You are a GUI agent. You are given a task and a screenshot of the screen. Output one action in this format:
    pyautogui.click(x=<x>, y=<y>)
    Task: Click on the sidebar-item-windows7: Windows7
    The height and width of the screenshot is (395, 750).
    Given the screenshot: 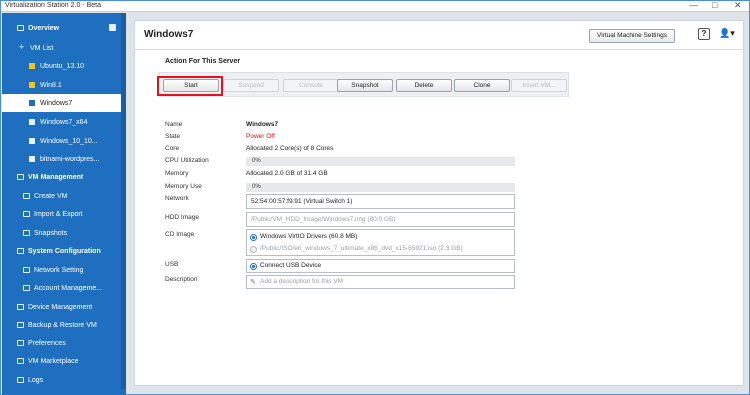 What is the action you would take?
    pyautogui.click(x=62, y=103)
    